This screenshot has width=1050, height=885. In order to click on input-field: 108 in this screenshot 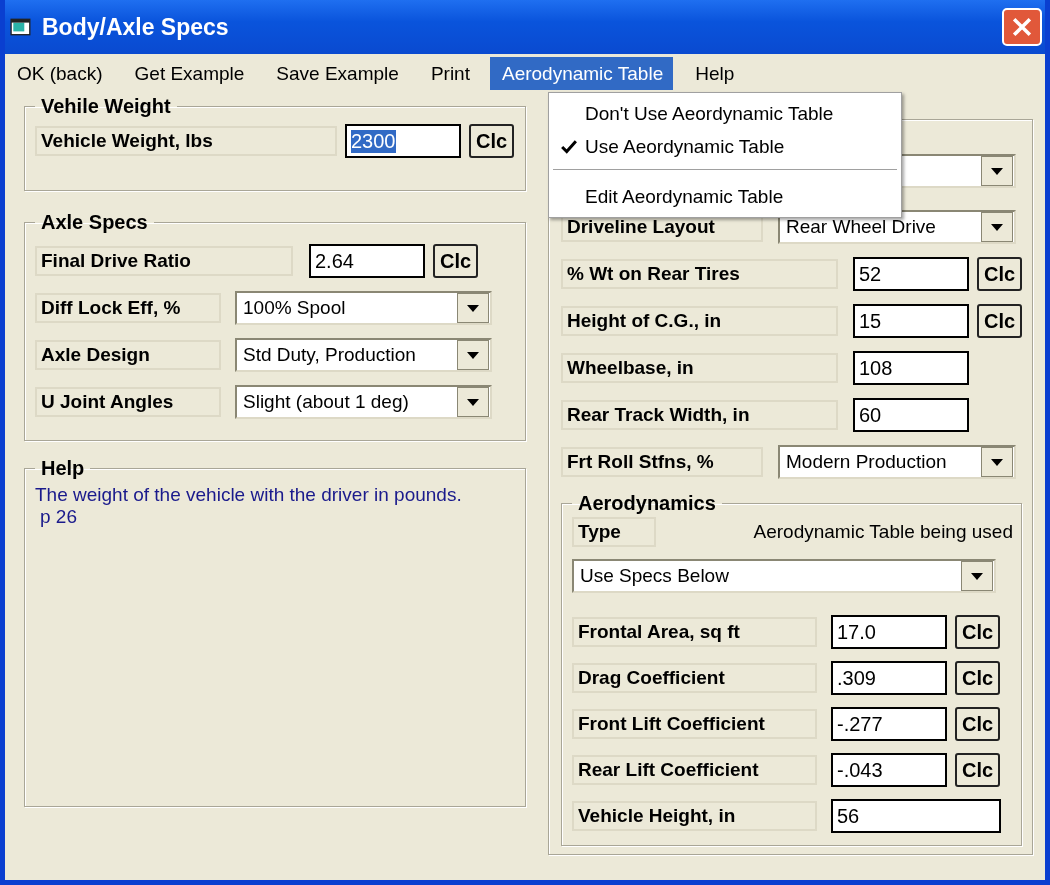, I will do `click(911, 368)`.